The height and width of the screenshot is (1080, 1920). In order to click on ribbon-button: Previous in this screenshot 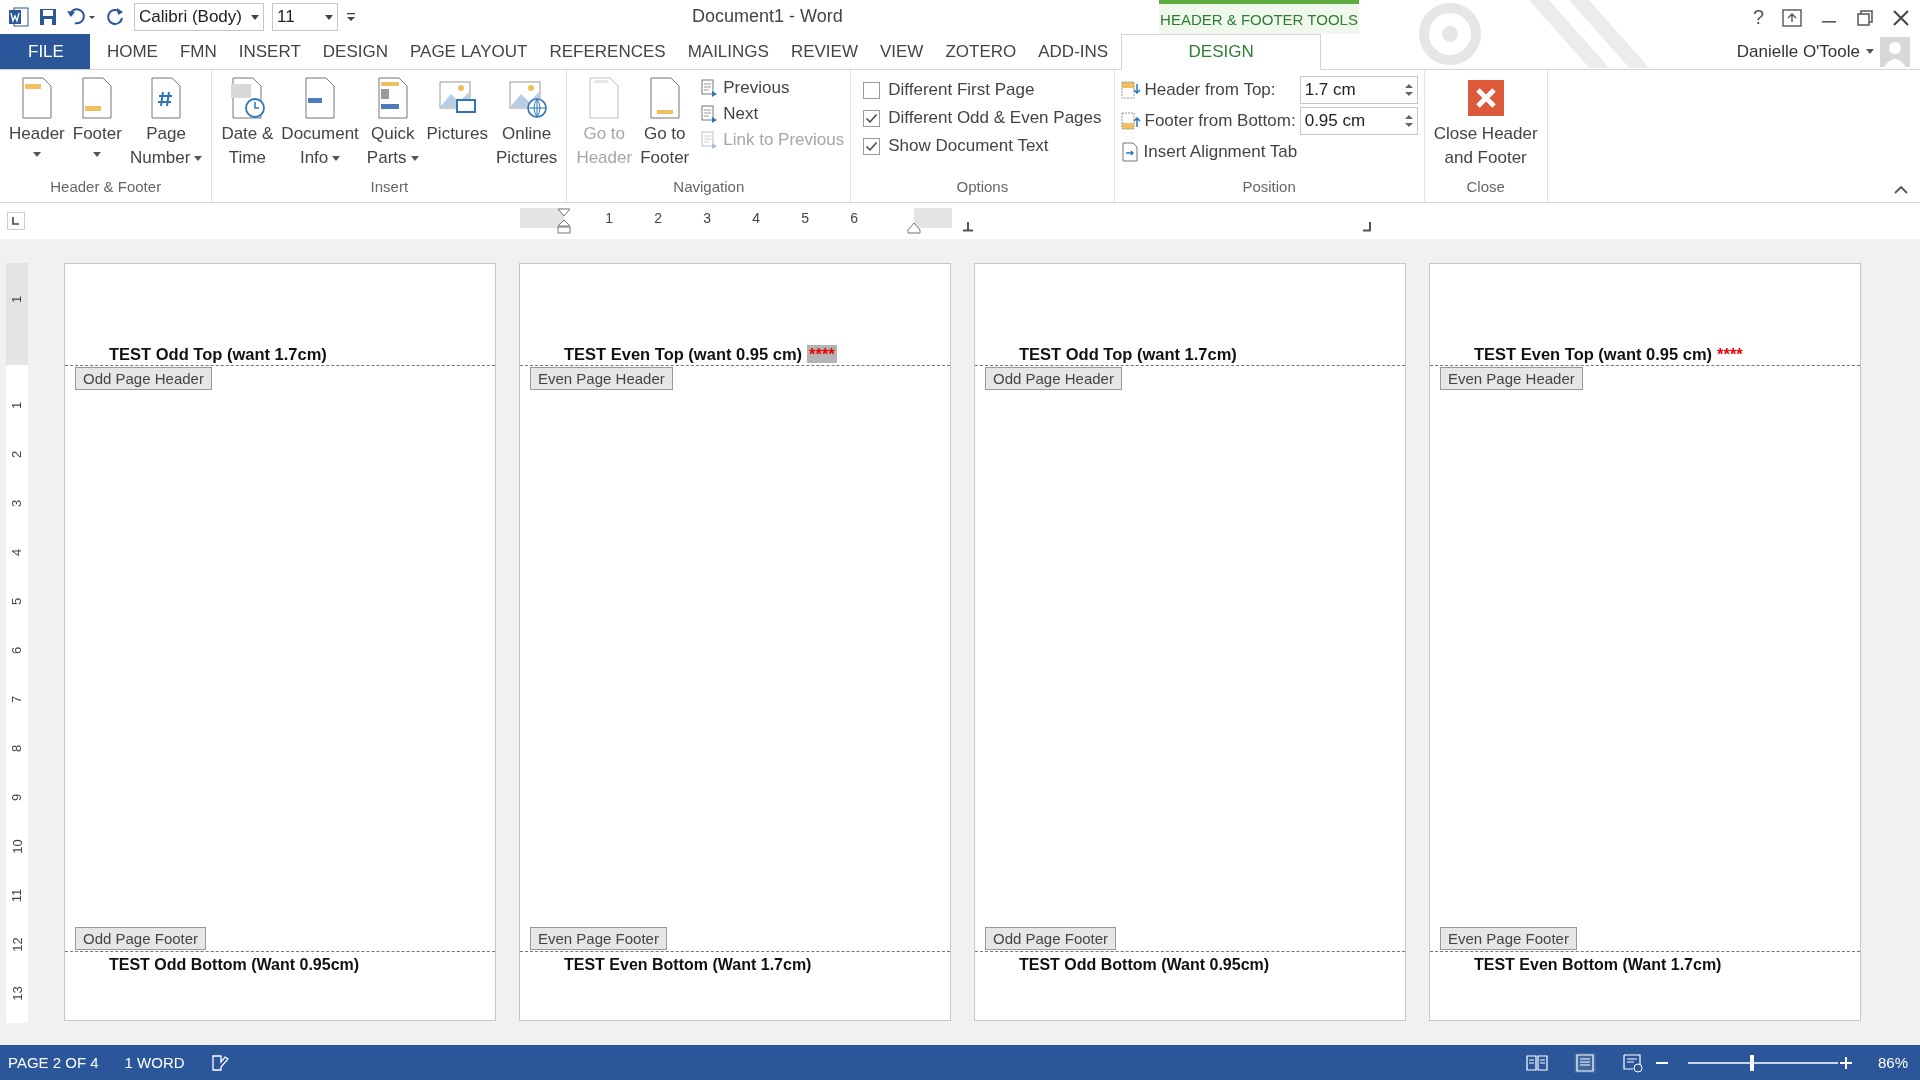, I will do `click(772, 88)`.